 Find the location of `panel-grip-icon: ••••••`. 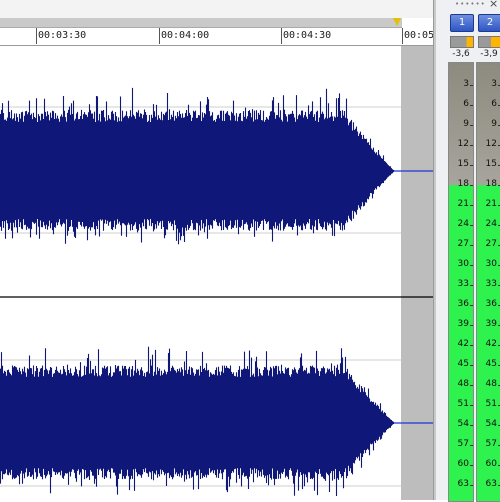

panel-grip-icon: •••••• is located at coordinates (470, 4).